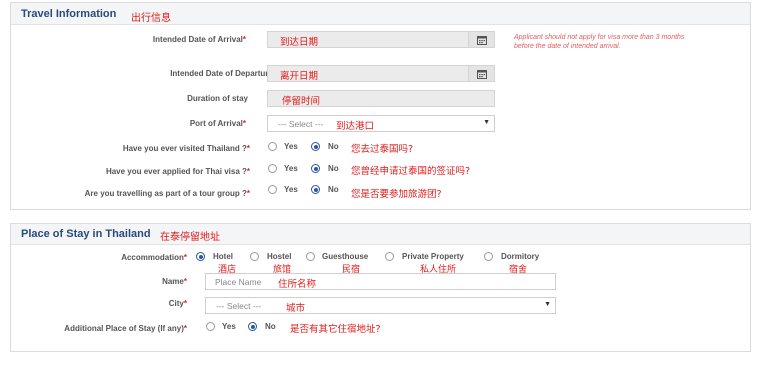 This screenshot has height=367, width=760. I want to click on place-of-stay-title-cn: 在泰停留地址, so click(190, 237).